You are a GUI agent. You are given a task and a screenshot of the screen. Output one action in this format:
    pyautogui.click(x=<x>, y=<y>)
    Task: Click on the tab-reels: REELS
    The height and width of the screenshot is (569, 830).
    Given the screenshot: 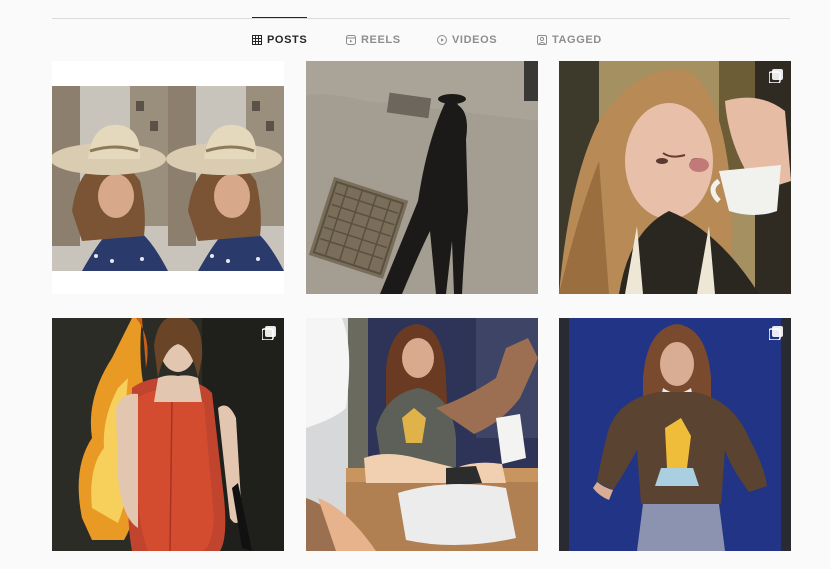 What is the action you would take?
    pyautogui.click(x=373, y=40)
    